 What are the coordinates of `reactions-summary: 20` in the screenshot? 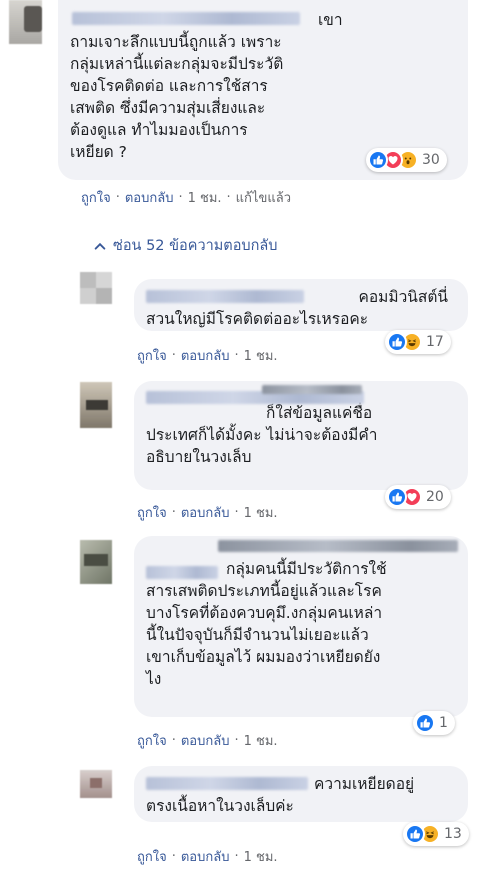 It's located at (418, 497).